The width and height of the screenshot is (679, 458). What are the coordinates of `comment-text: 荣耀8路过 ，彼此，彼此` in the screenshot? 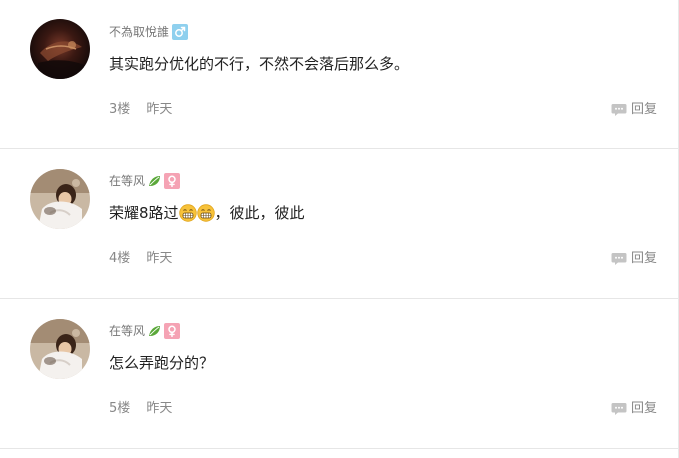 It's located at (207, 213).